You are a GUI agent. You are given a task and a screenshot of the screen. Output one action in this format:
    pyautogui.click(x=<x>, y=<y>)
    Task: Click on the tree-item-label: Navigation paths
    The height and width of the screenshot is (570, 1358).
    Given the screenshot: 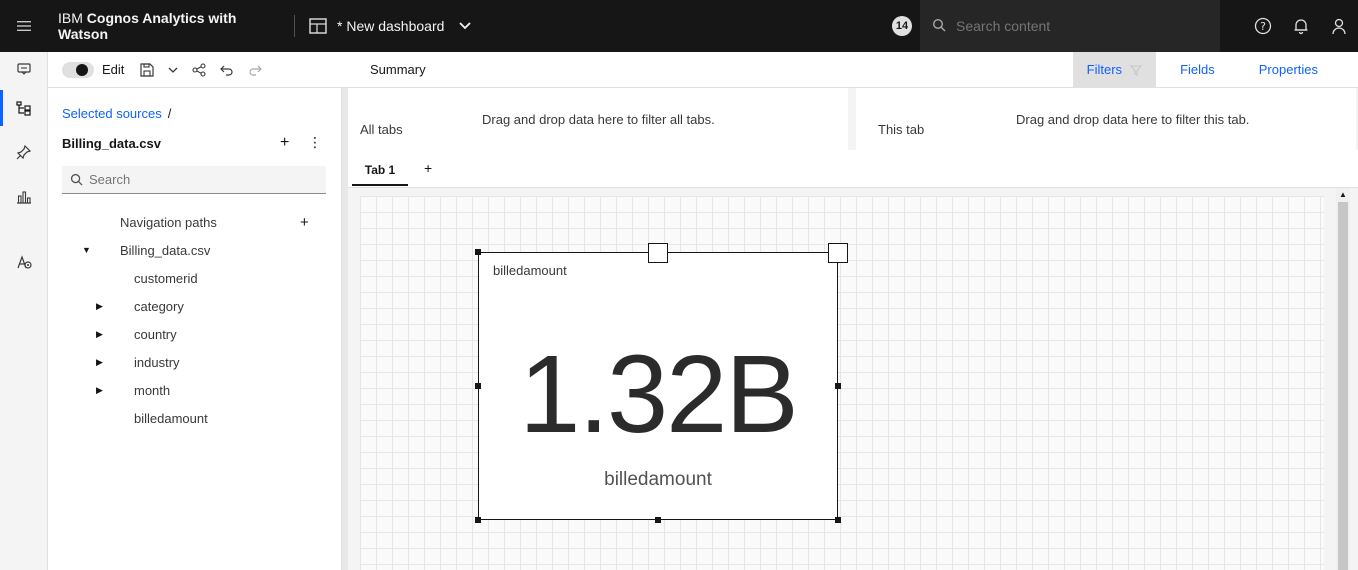 What is the action you would take?
    pyautogui.click(x=168, y=222)
    